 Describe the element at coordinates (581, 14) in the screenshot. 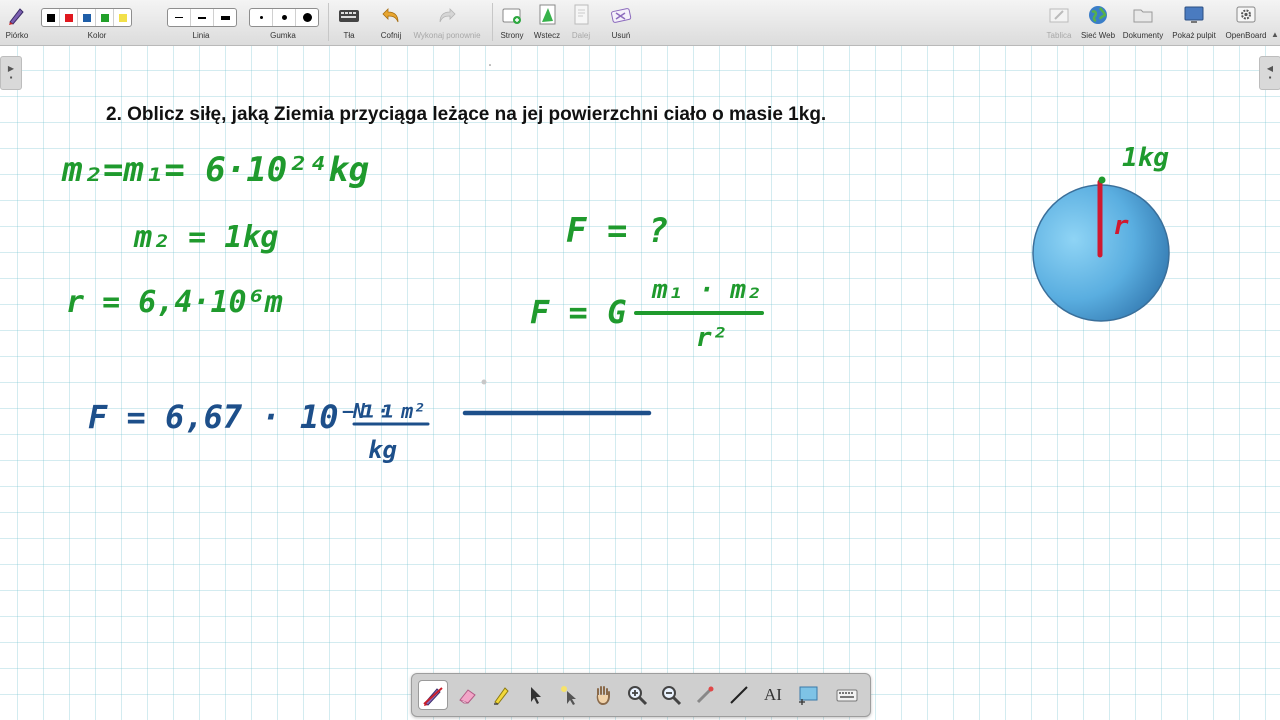

I see `next-page-icon` at that location.